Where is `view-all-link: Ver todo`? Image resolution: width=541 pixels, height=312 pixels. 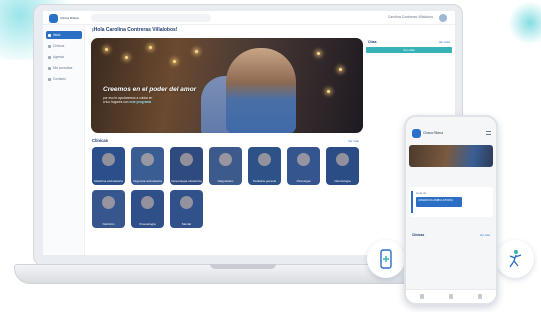 view-all-link: Ver todo is located at coordinates (444, 42).